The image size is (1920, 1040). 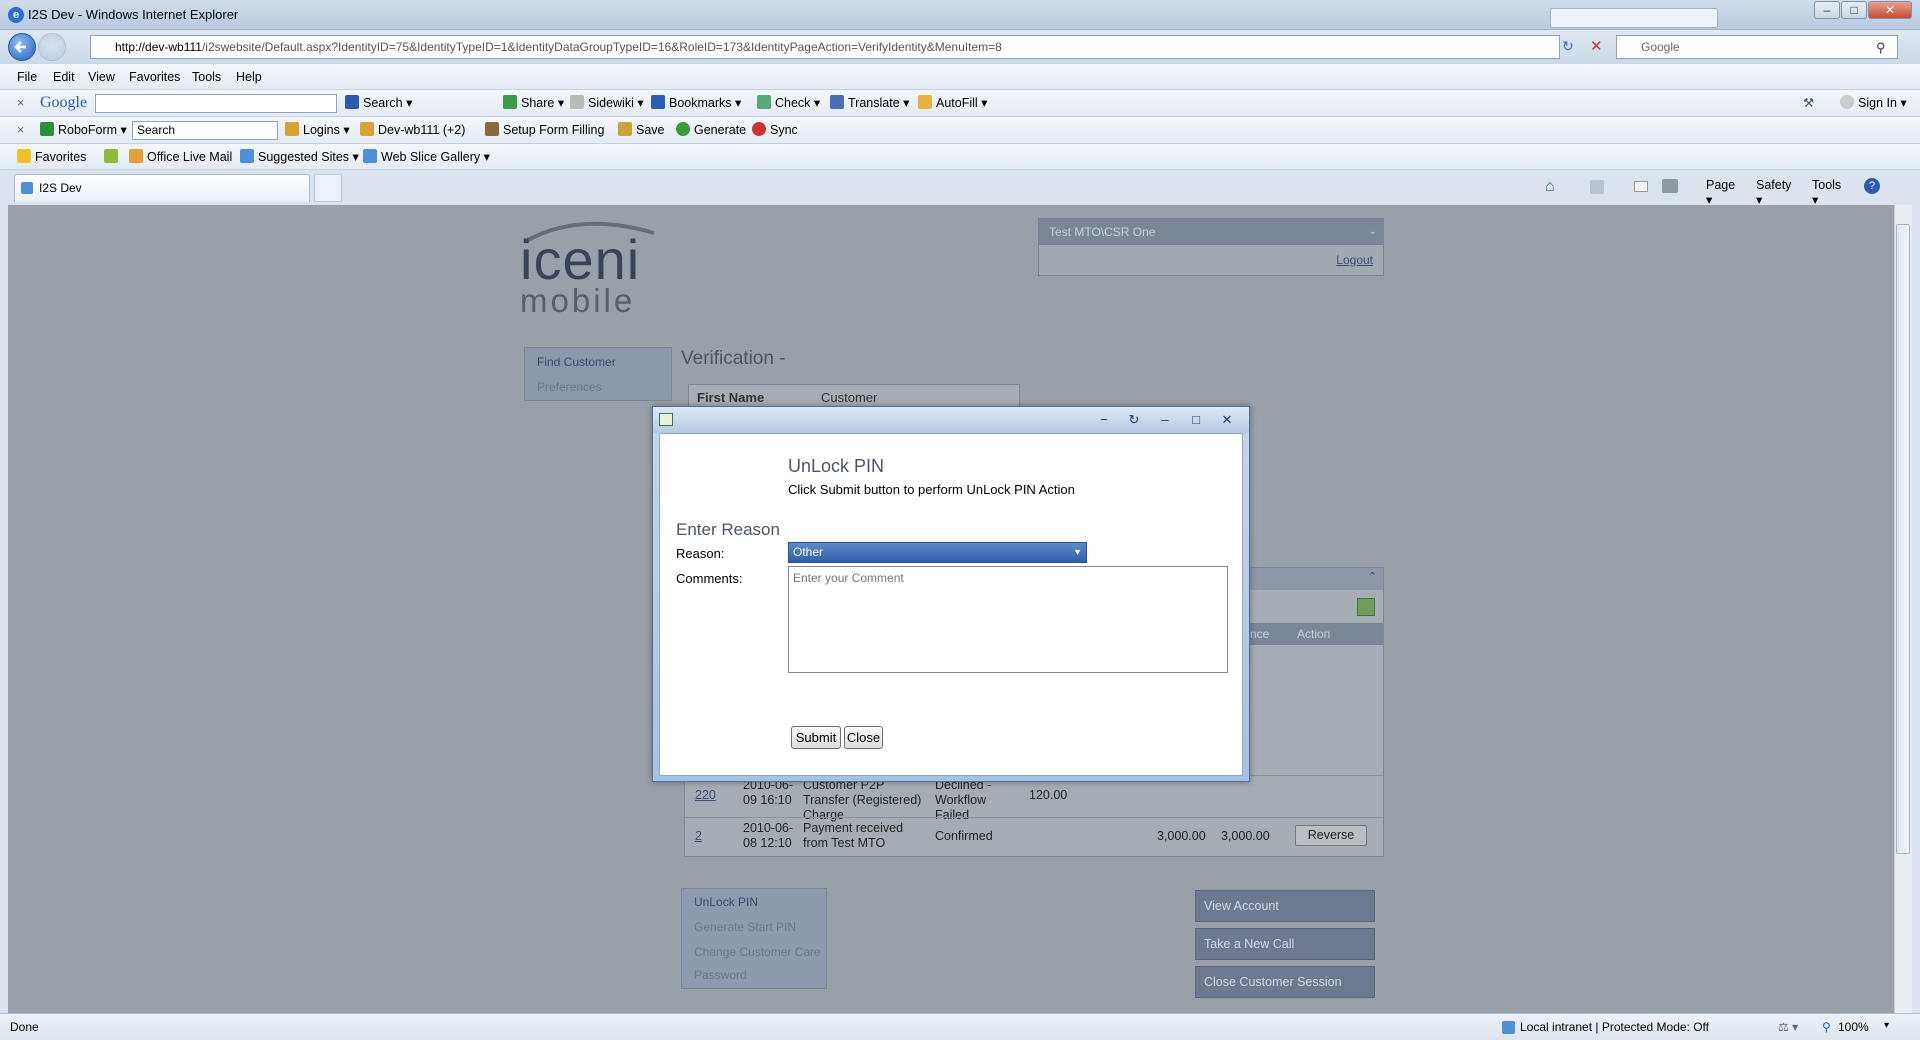 What do you see at coordinates (1827, 10) in the screenshot?
I see `minimize-button: –` at bounding box center [1827, 10].